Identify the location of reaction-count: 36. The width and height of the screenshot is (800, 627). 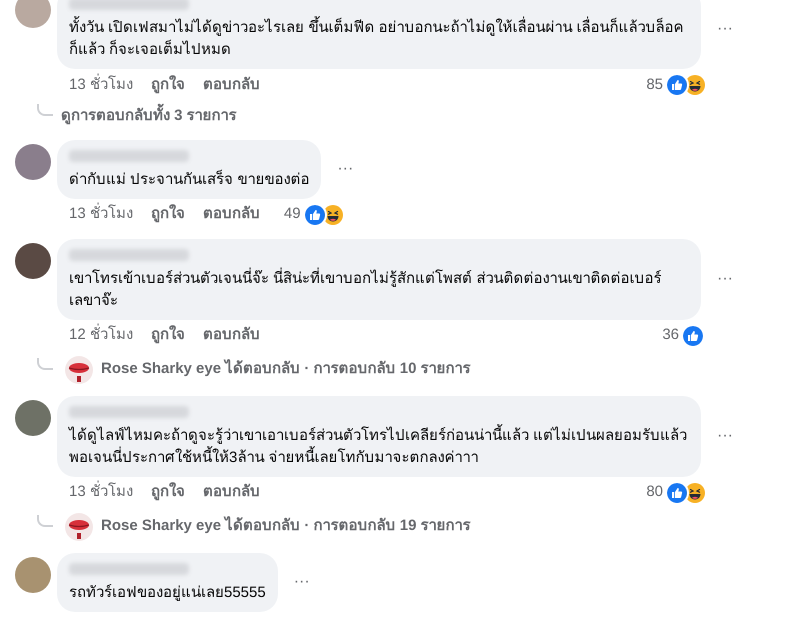
(670, 335).